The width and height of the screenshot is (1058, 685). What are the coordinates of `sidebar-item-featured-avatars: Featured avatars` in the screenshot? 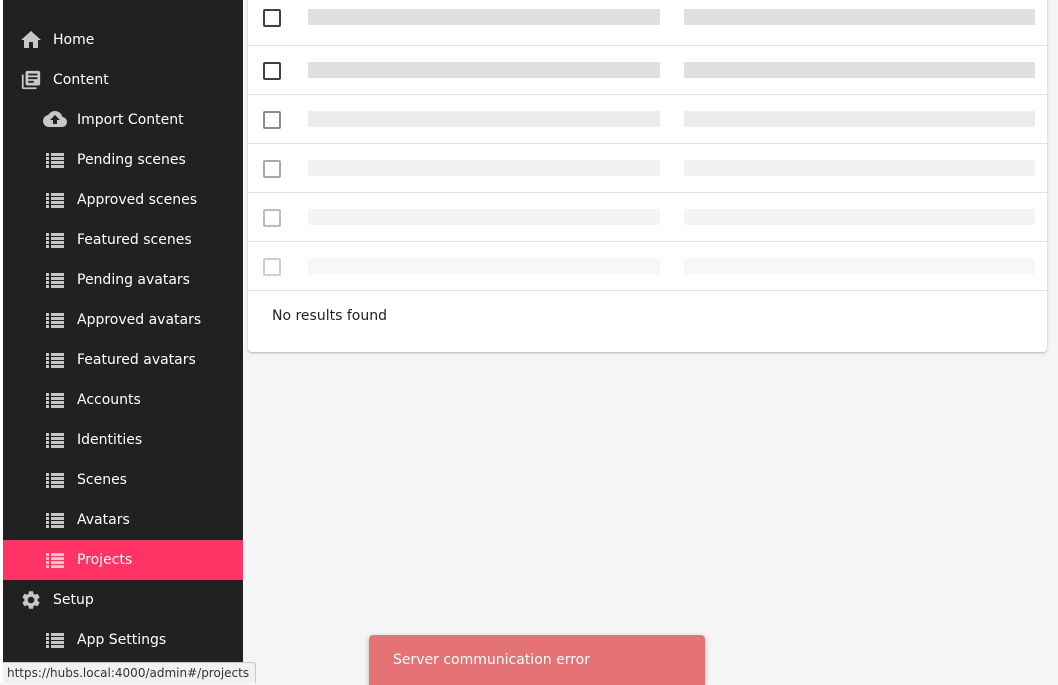 It's located at (123, 360).